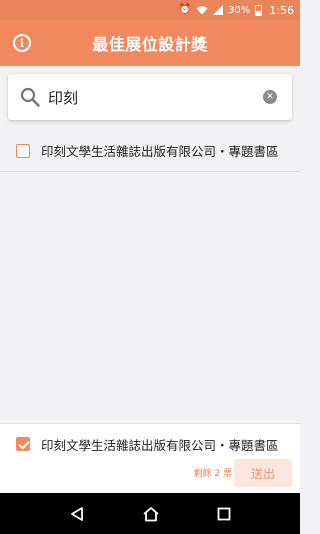 The height and width of the screenshot is (534, 320). What do you see at coordinates (153, 97) in the screenshot?
I see `search-input` at bounding box center [153, 97].